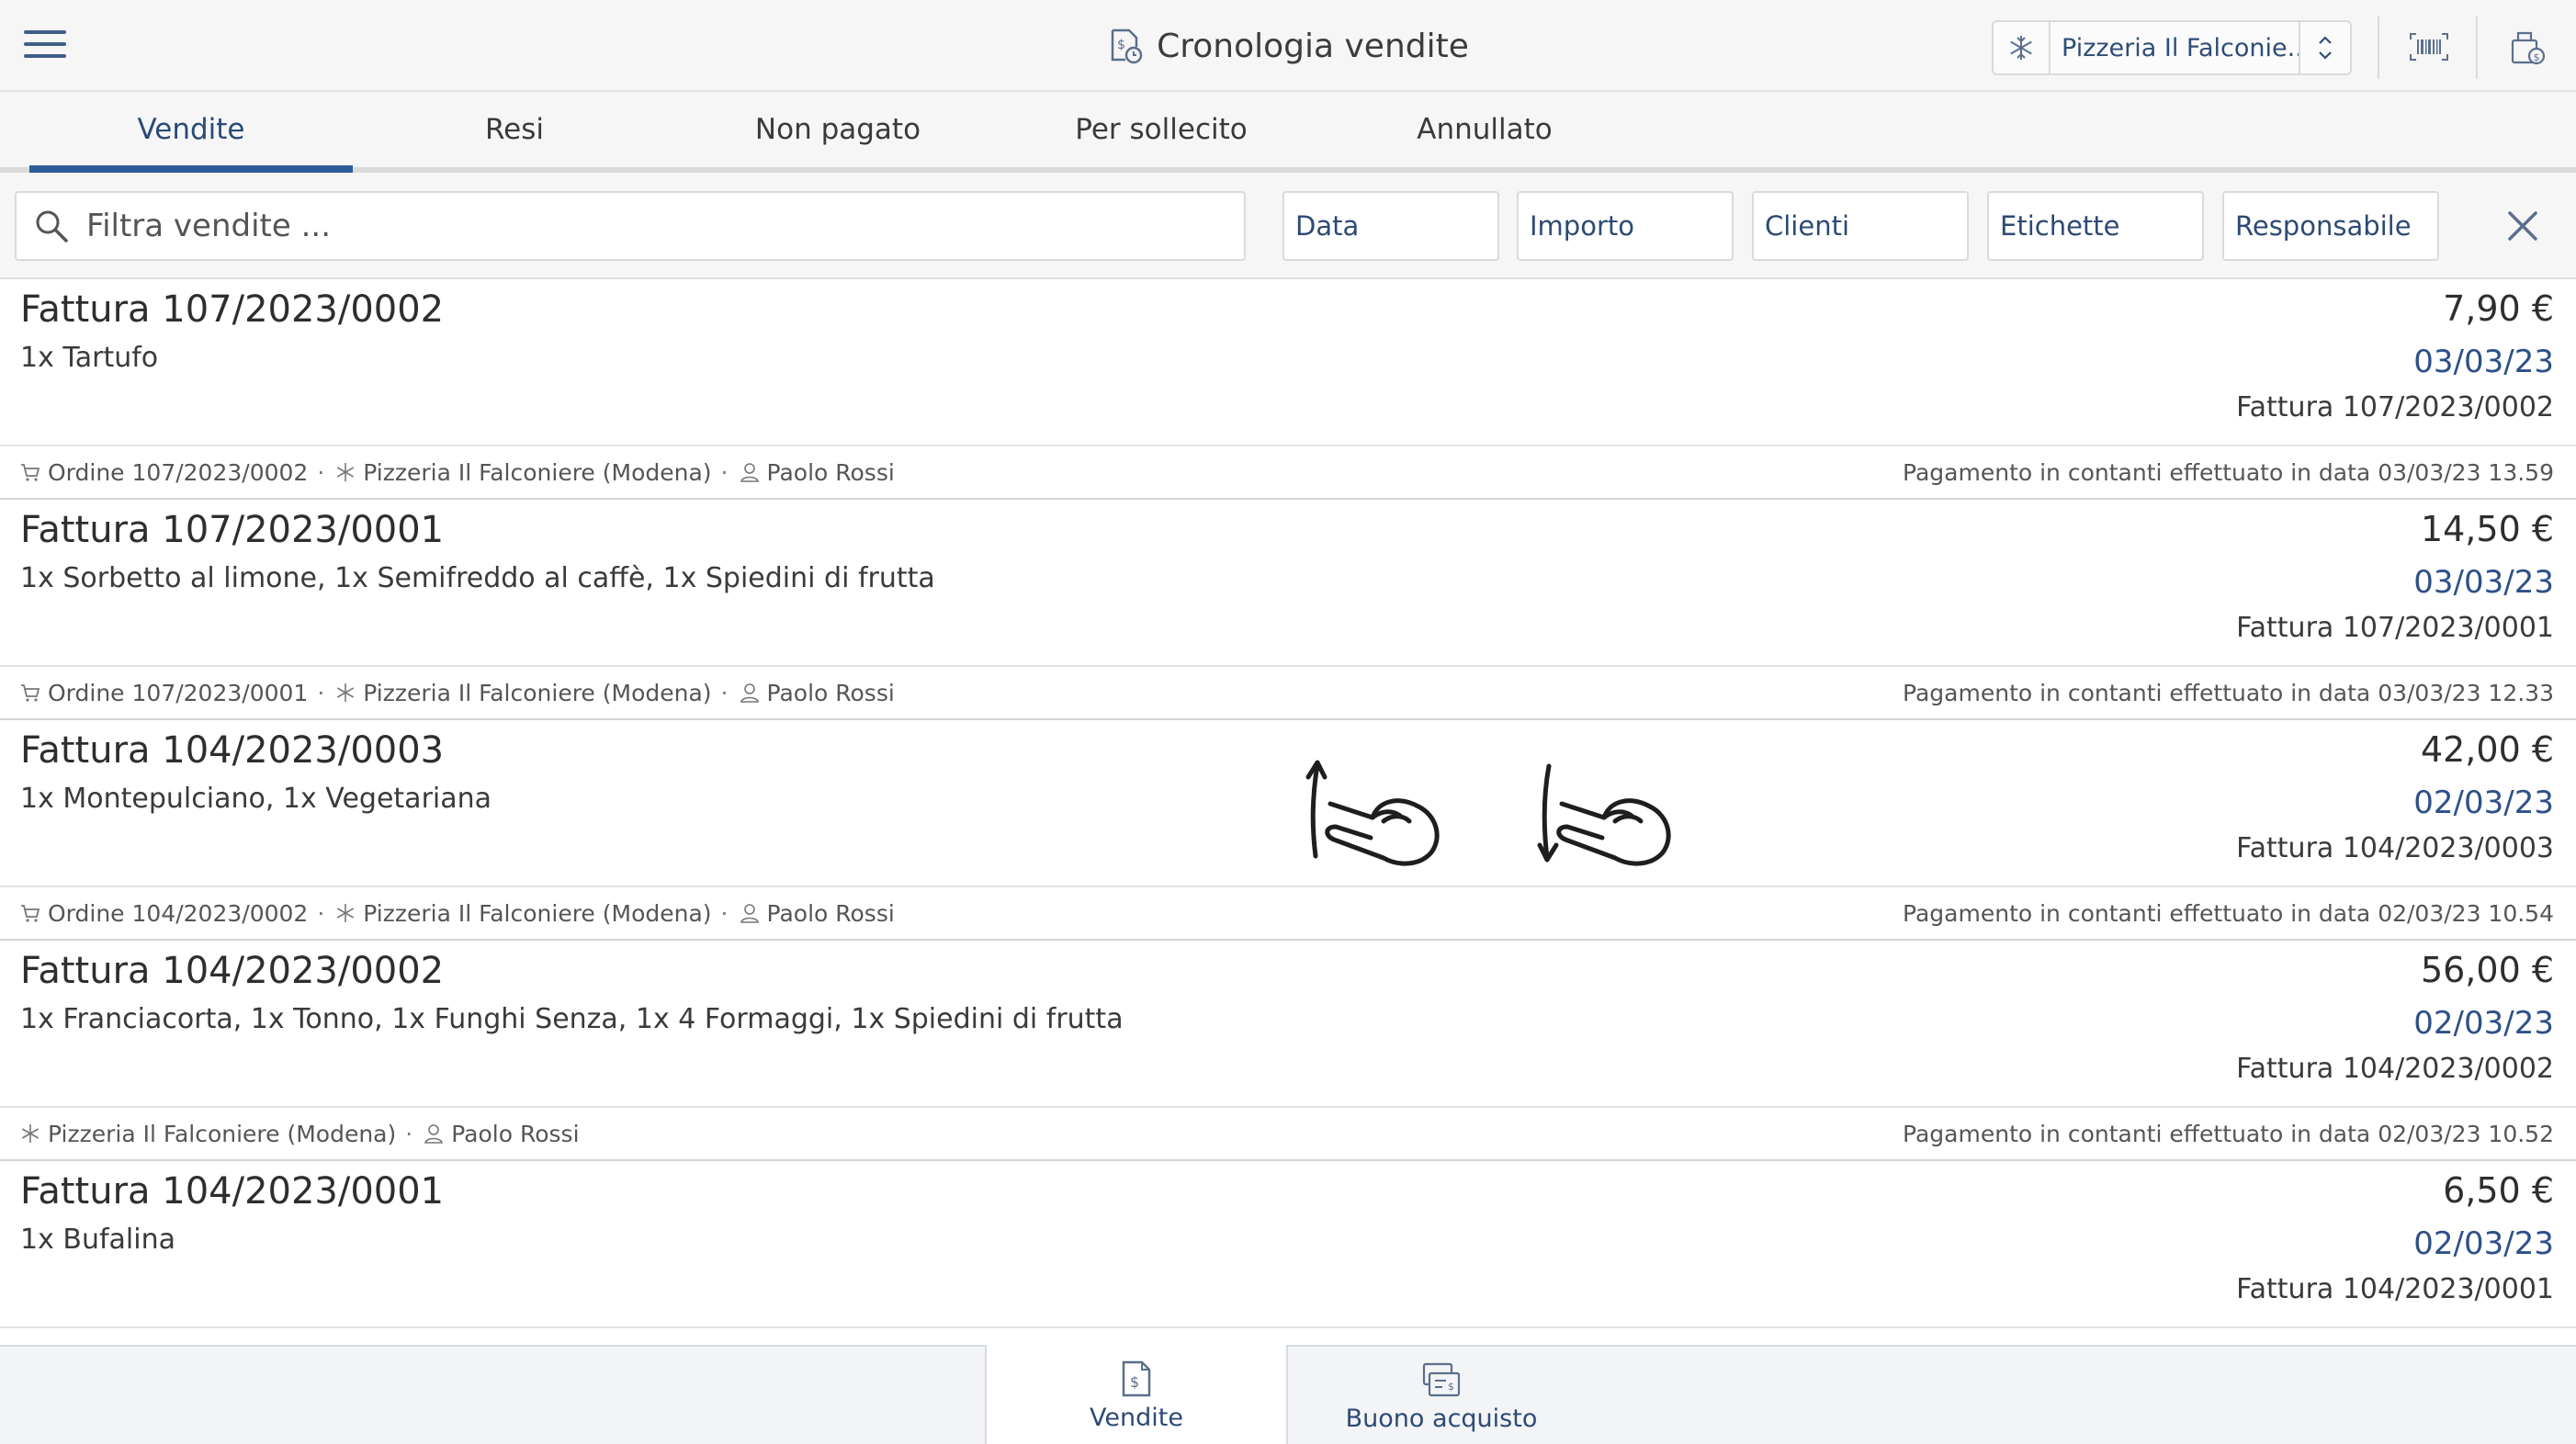  Describe the element at coordinates (2429, 47) in the screenshot. I see `barcode-icon` at that location.